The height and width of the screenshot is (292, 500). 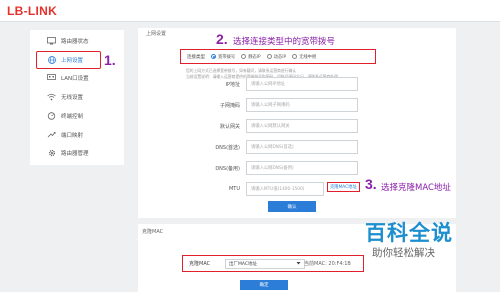 I want to click on annotation-step-1-number: 1., so click(x=110, y=60).